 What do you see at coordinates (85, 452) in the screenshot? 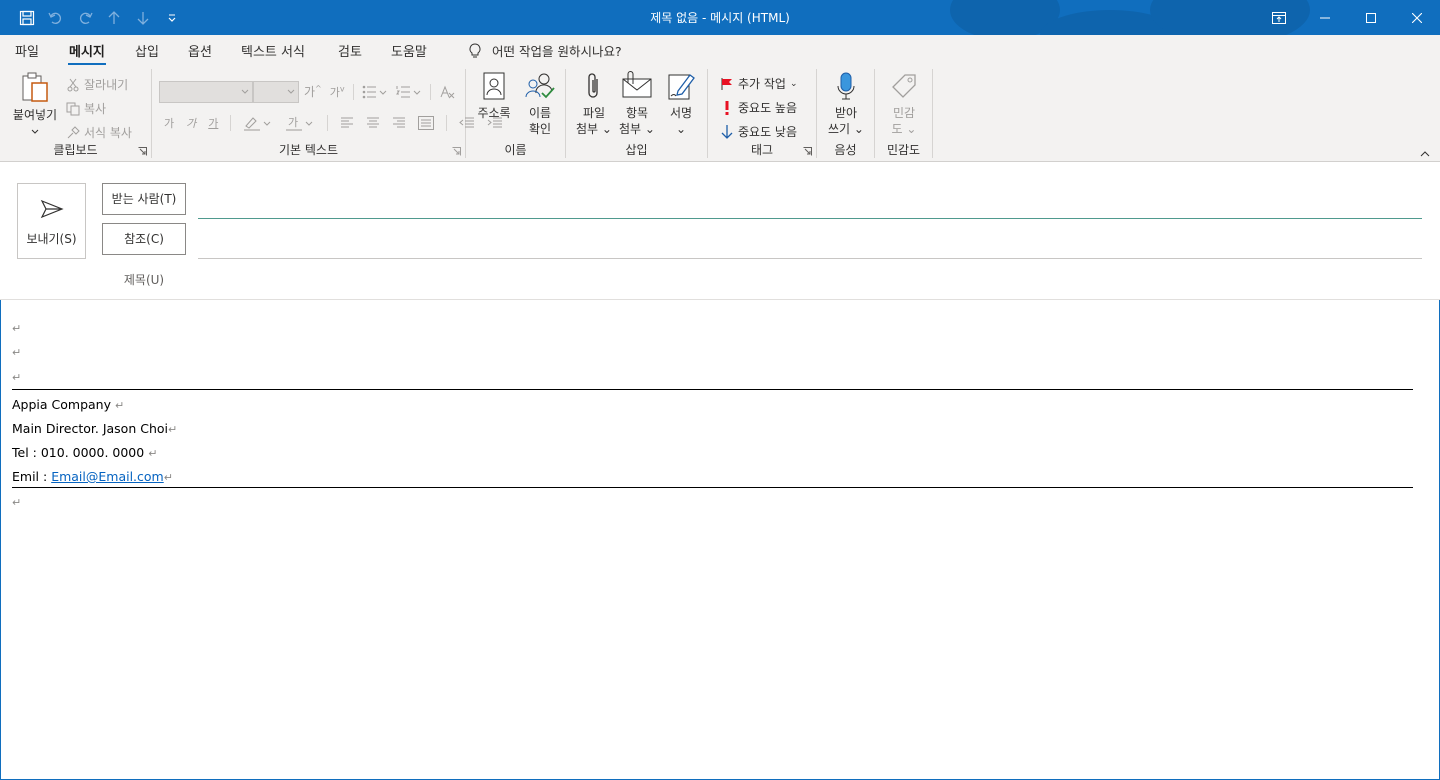
I see `signature-tel: Tel : 010. 0000. 0000 ↵` at bounding box center [85, 452].